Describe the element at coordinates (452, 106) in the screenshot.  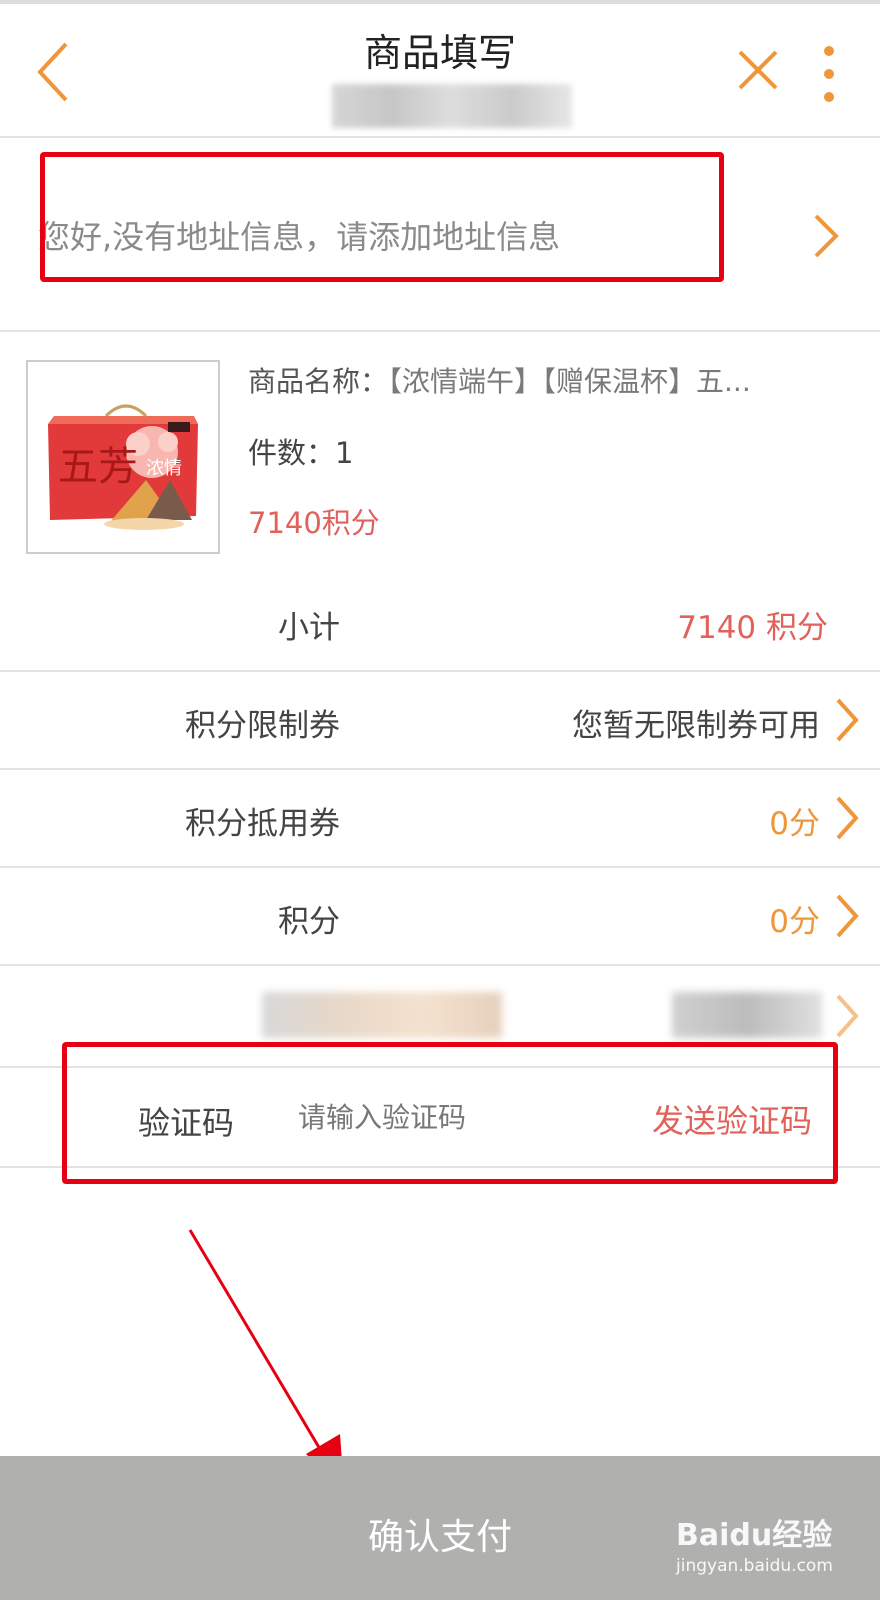
I see `redacted-subtitle` at that location.